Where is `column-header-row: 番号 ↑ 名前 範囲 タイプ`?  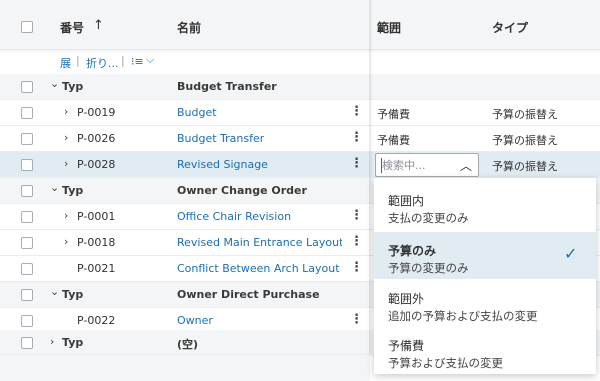
column-header-row: 番号 ↑ 名前 範囲 タイプ is located at coordinates (300, 27).